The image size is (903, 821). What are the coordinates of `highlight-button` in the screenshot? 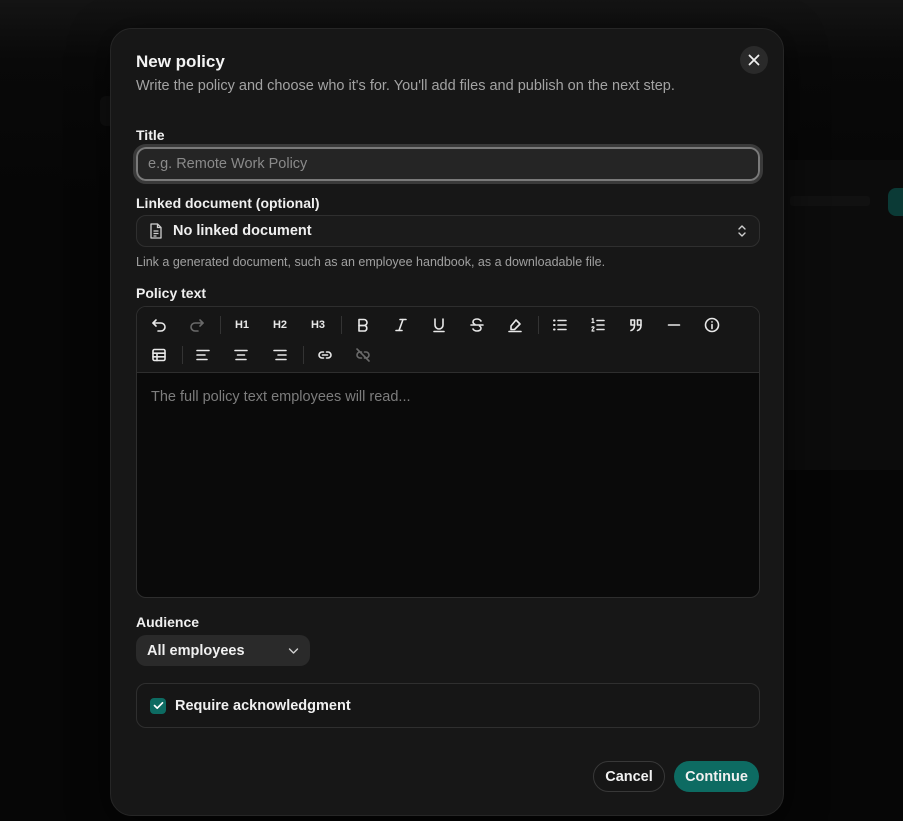 It's located at (515, 325).